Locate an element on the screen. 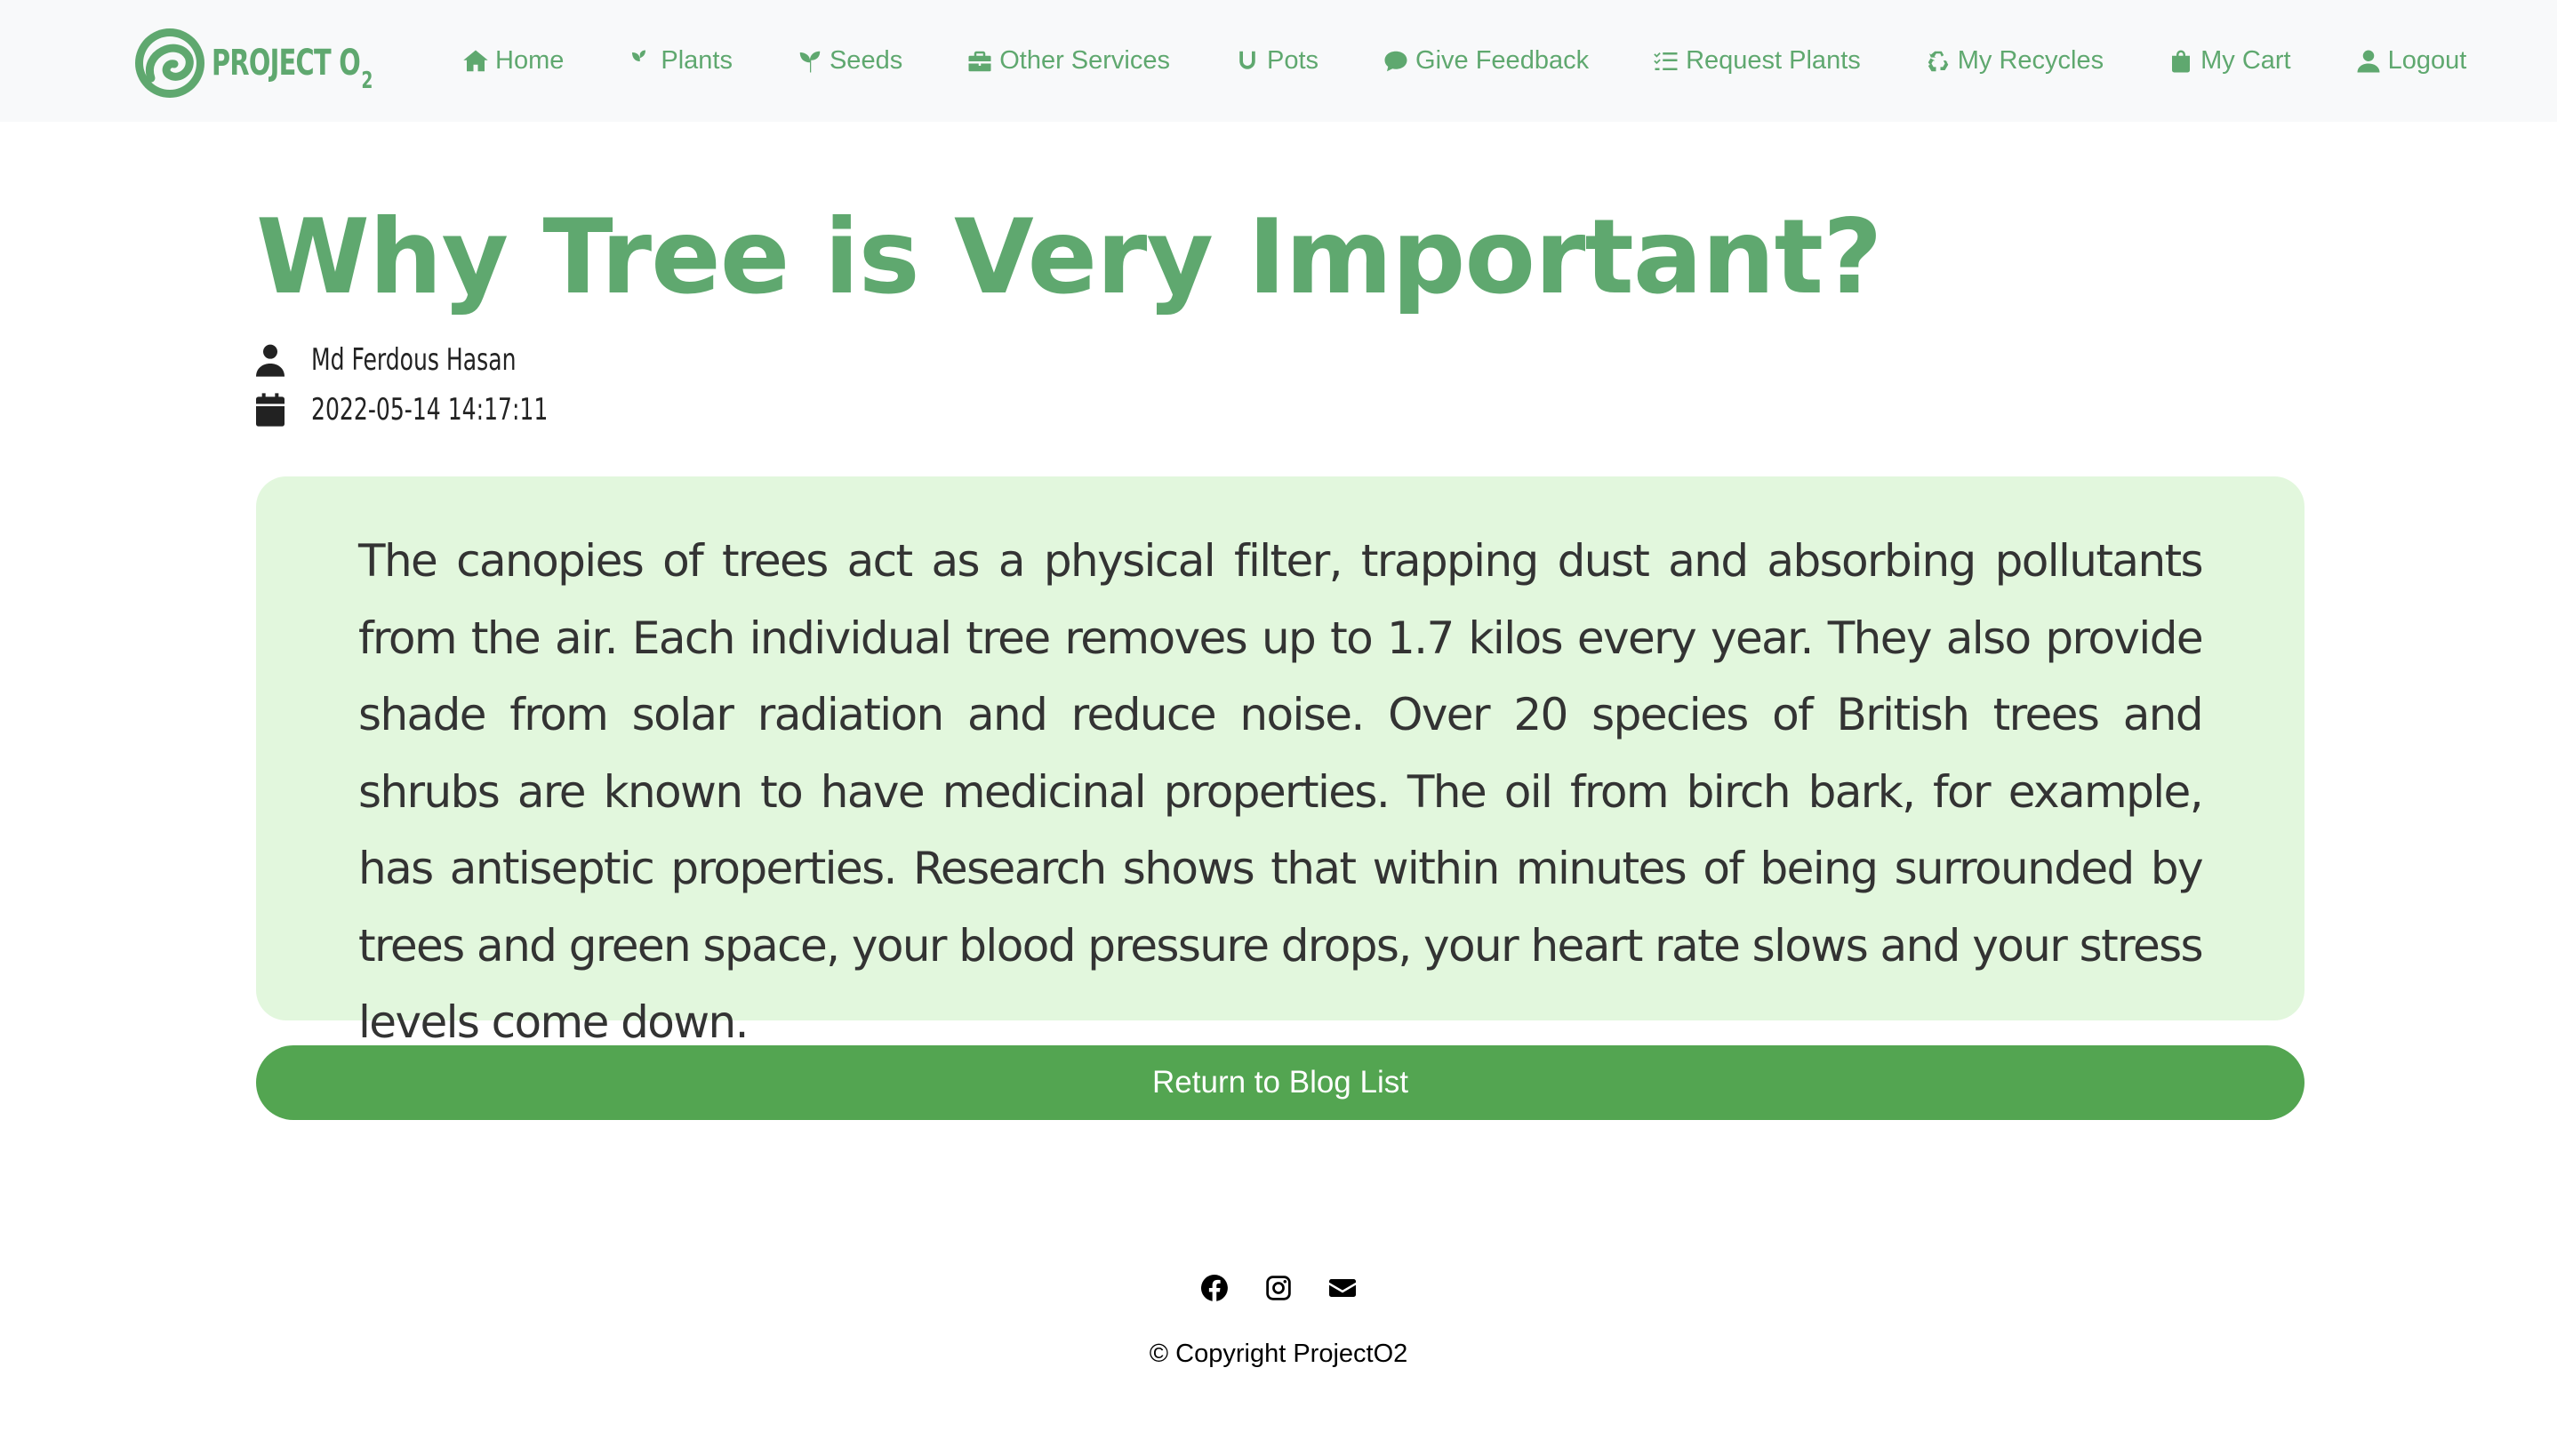  facebook-icon is located at coordinates (1214, 1288).